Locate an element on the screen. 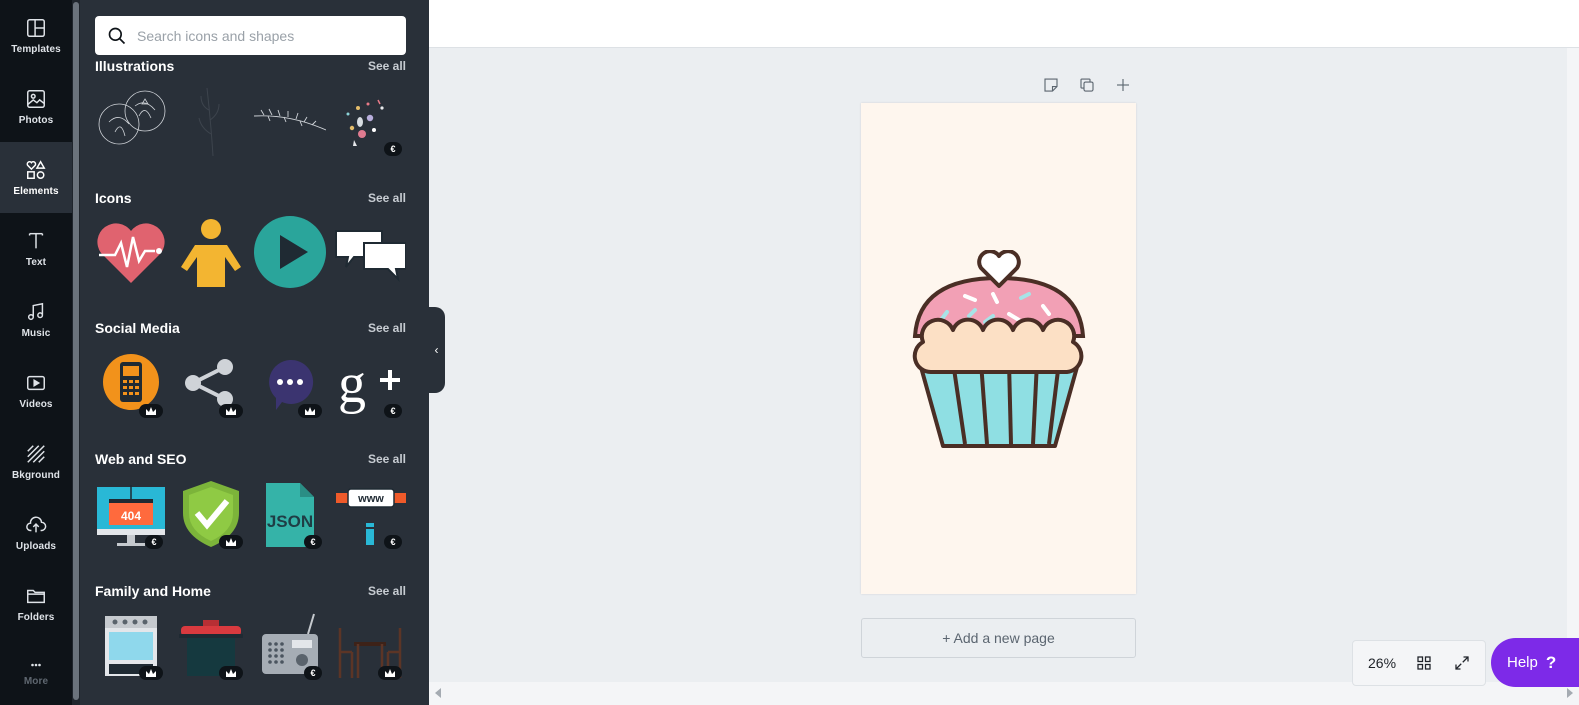 The height and width of the screenshot is (705, 1579). rail-item-videos: Videos is located at coordinates (36, 390).